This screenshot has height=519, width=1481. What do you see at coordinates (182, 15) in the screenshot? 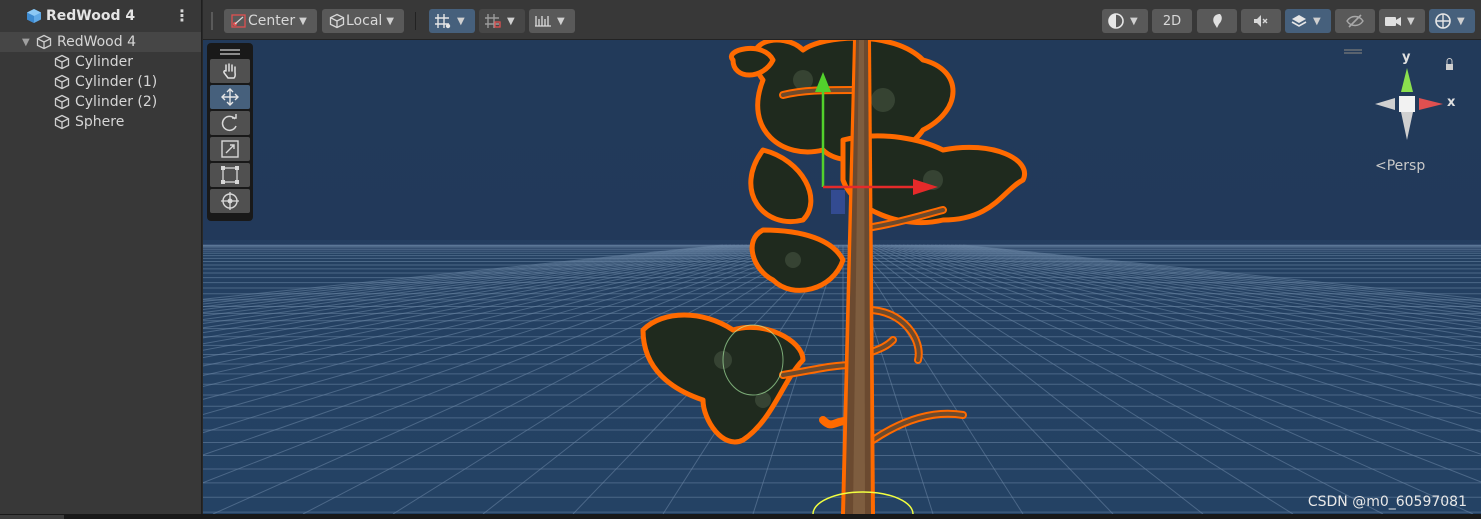
I see `kebab-menu-icon: ⋮` at bounding box center [182, 15].